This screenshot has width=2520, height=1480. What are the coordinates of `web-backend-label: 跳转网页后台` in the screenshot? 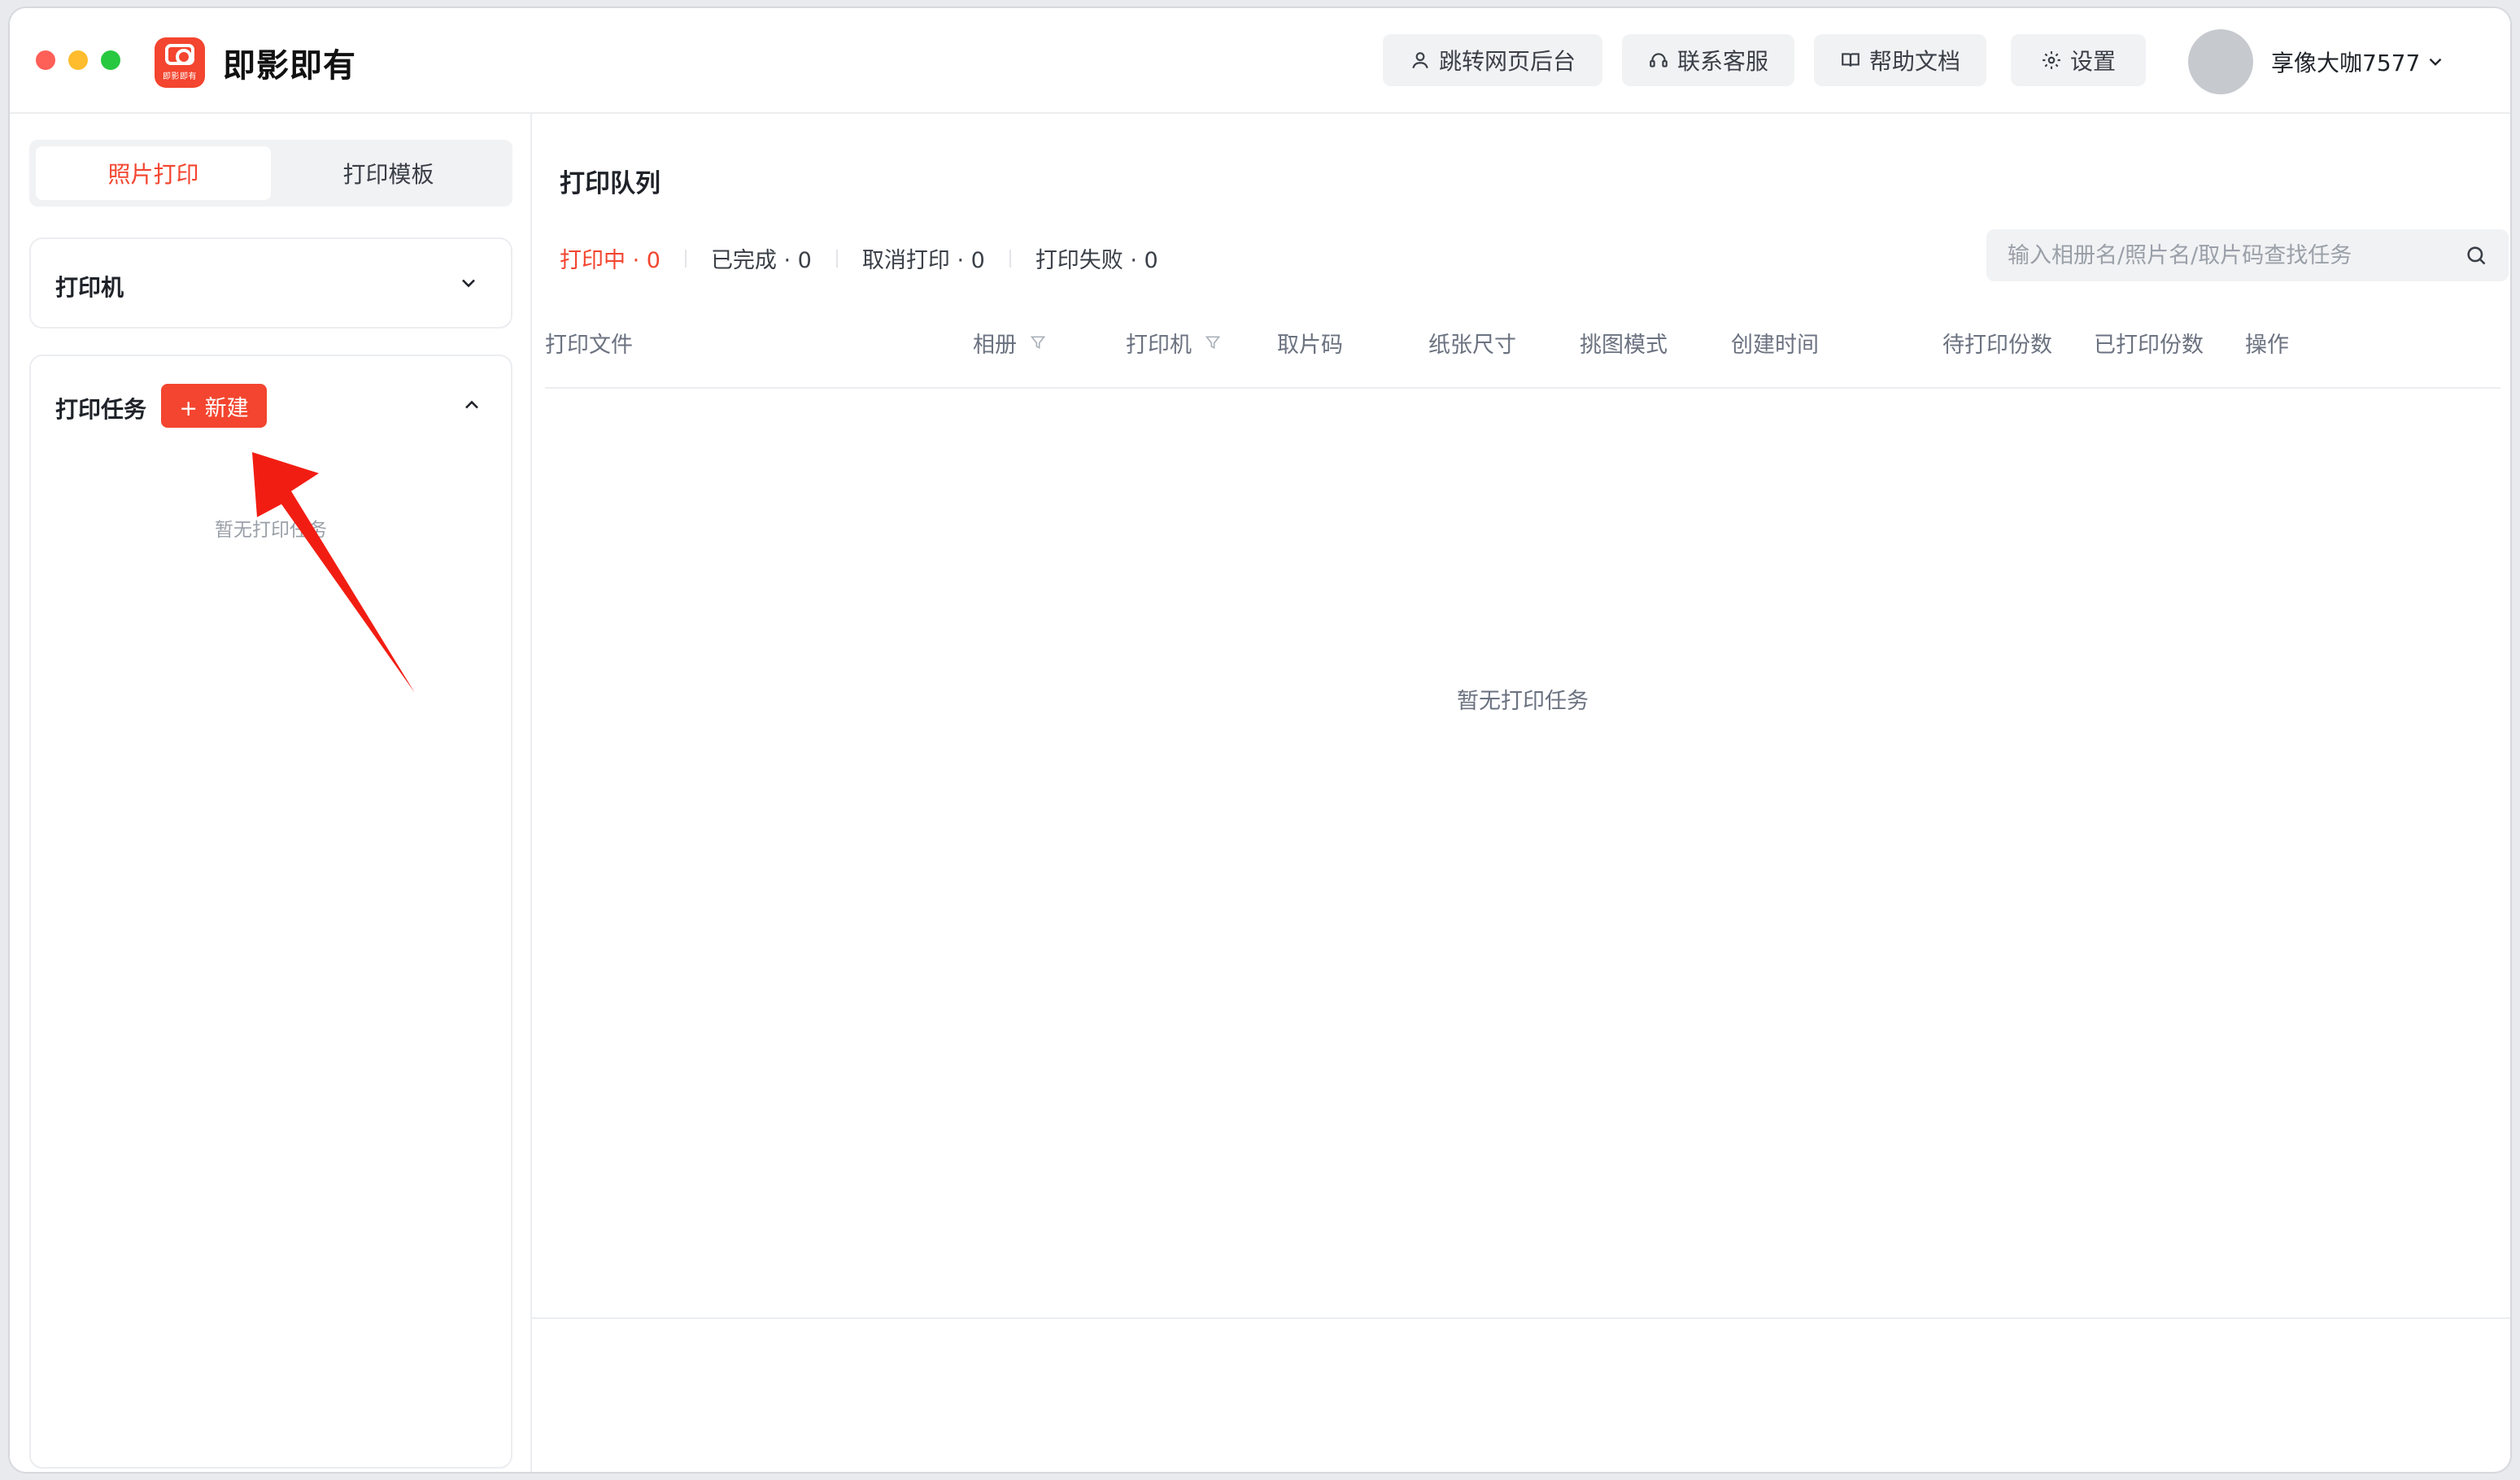 It's located at (1507, 62).